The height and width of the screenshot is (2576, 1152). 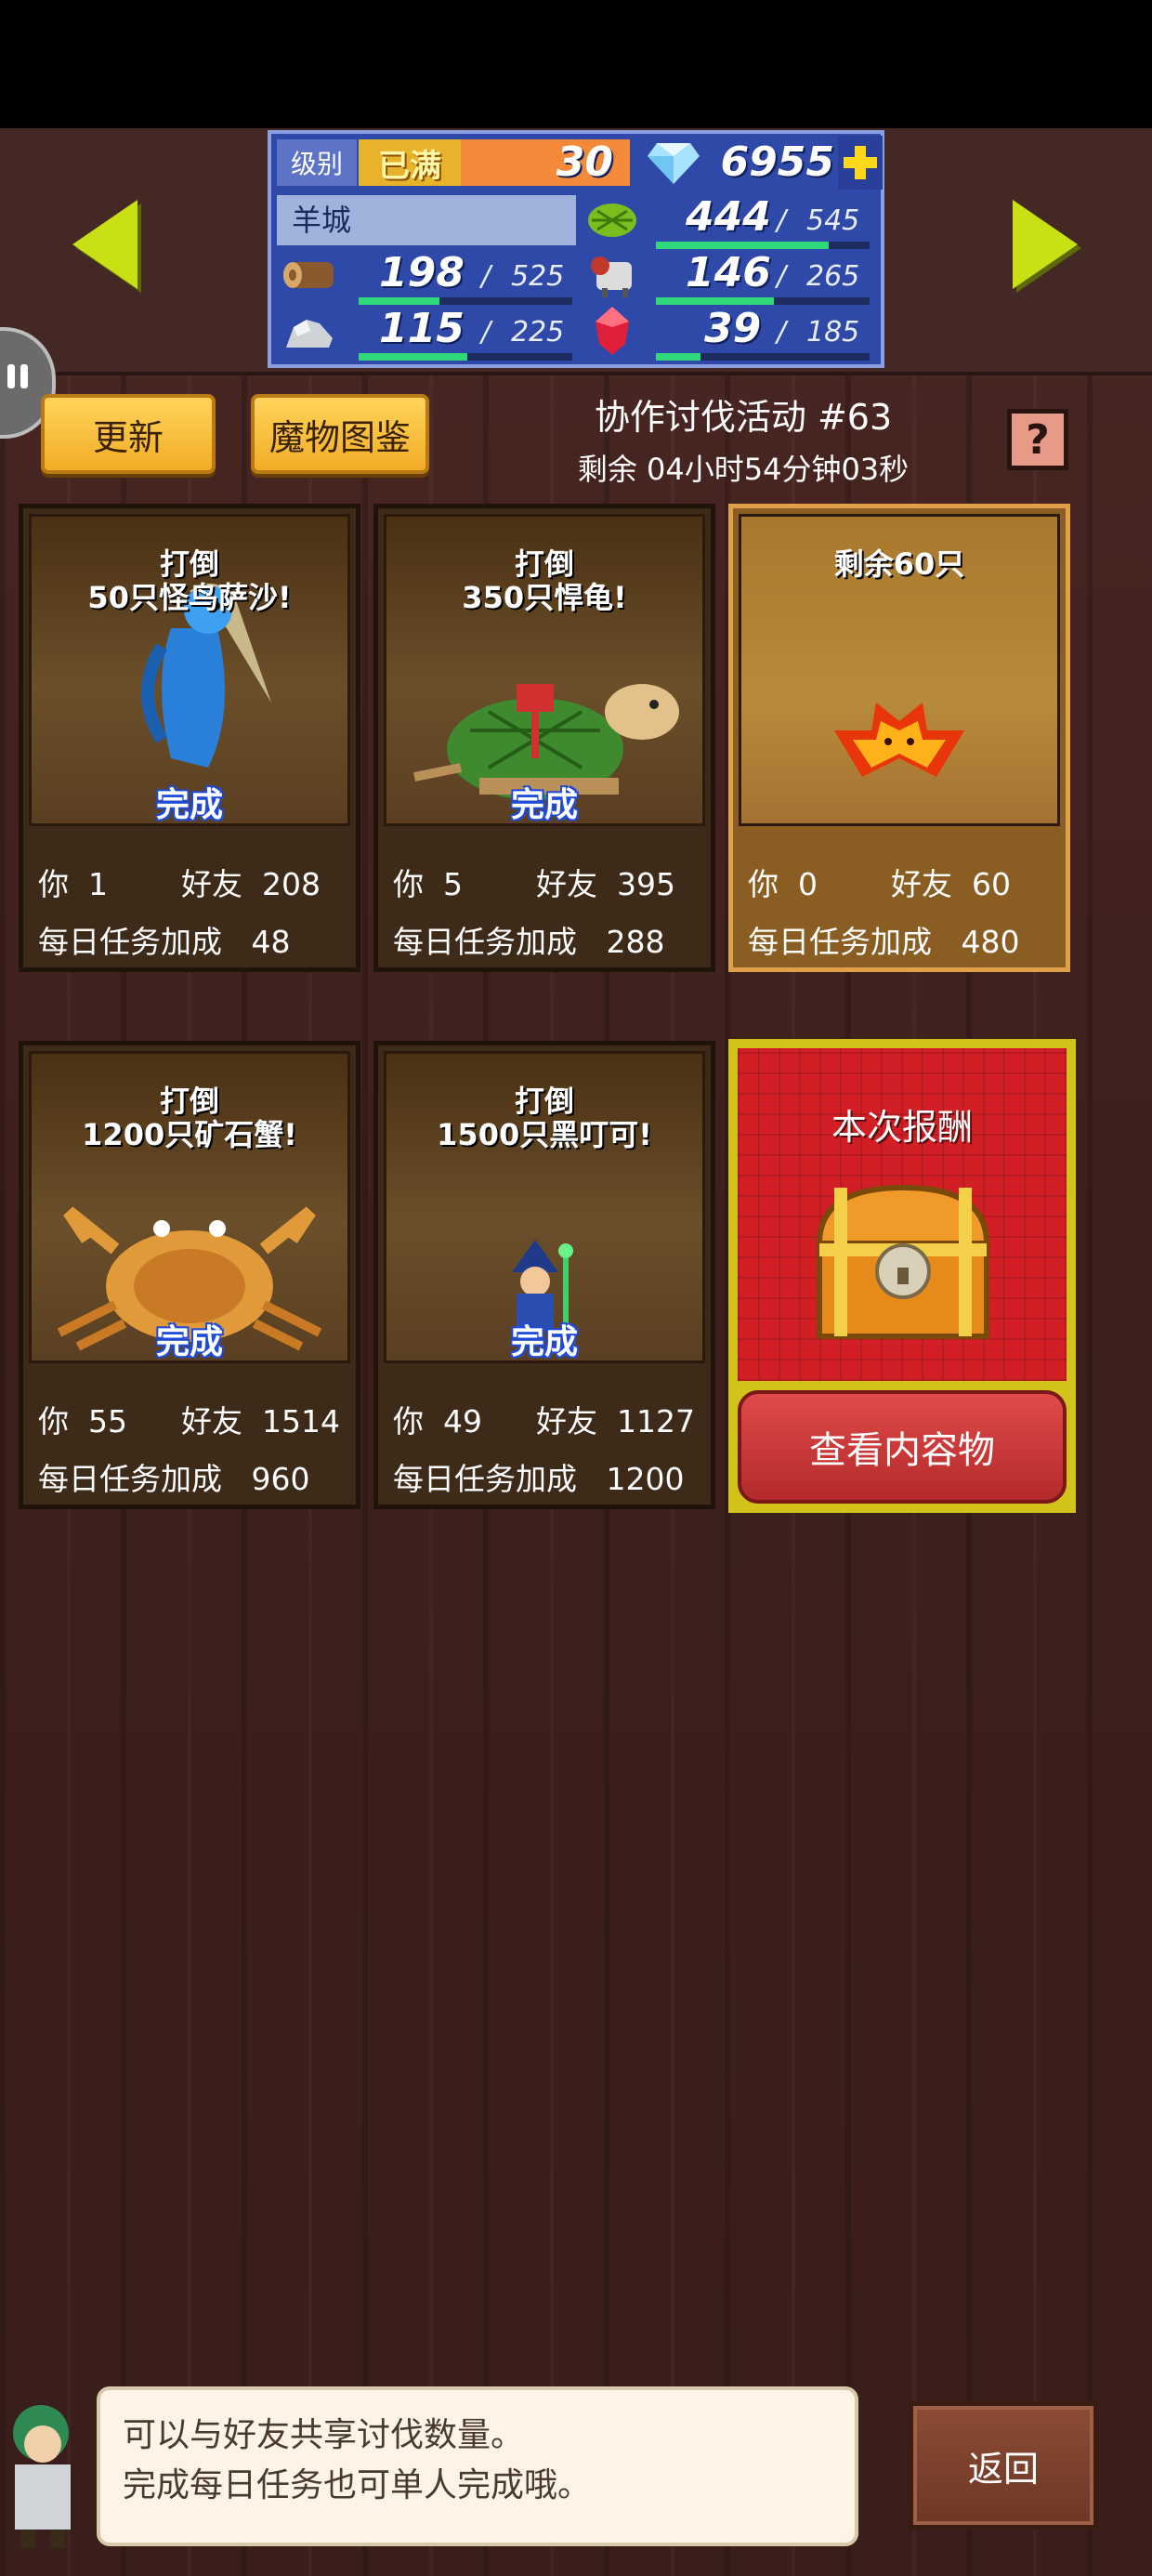 What do you see at coordinates (452, 884) in the screenshot?
I see `you-count: 5` at bounding box center [452, 884].